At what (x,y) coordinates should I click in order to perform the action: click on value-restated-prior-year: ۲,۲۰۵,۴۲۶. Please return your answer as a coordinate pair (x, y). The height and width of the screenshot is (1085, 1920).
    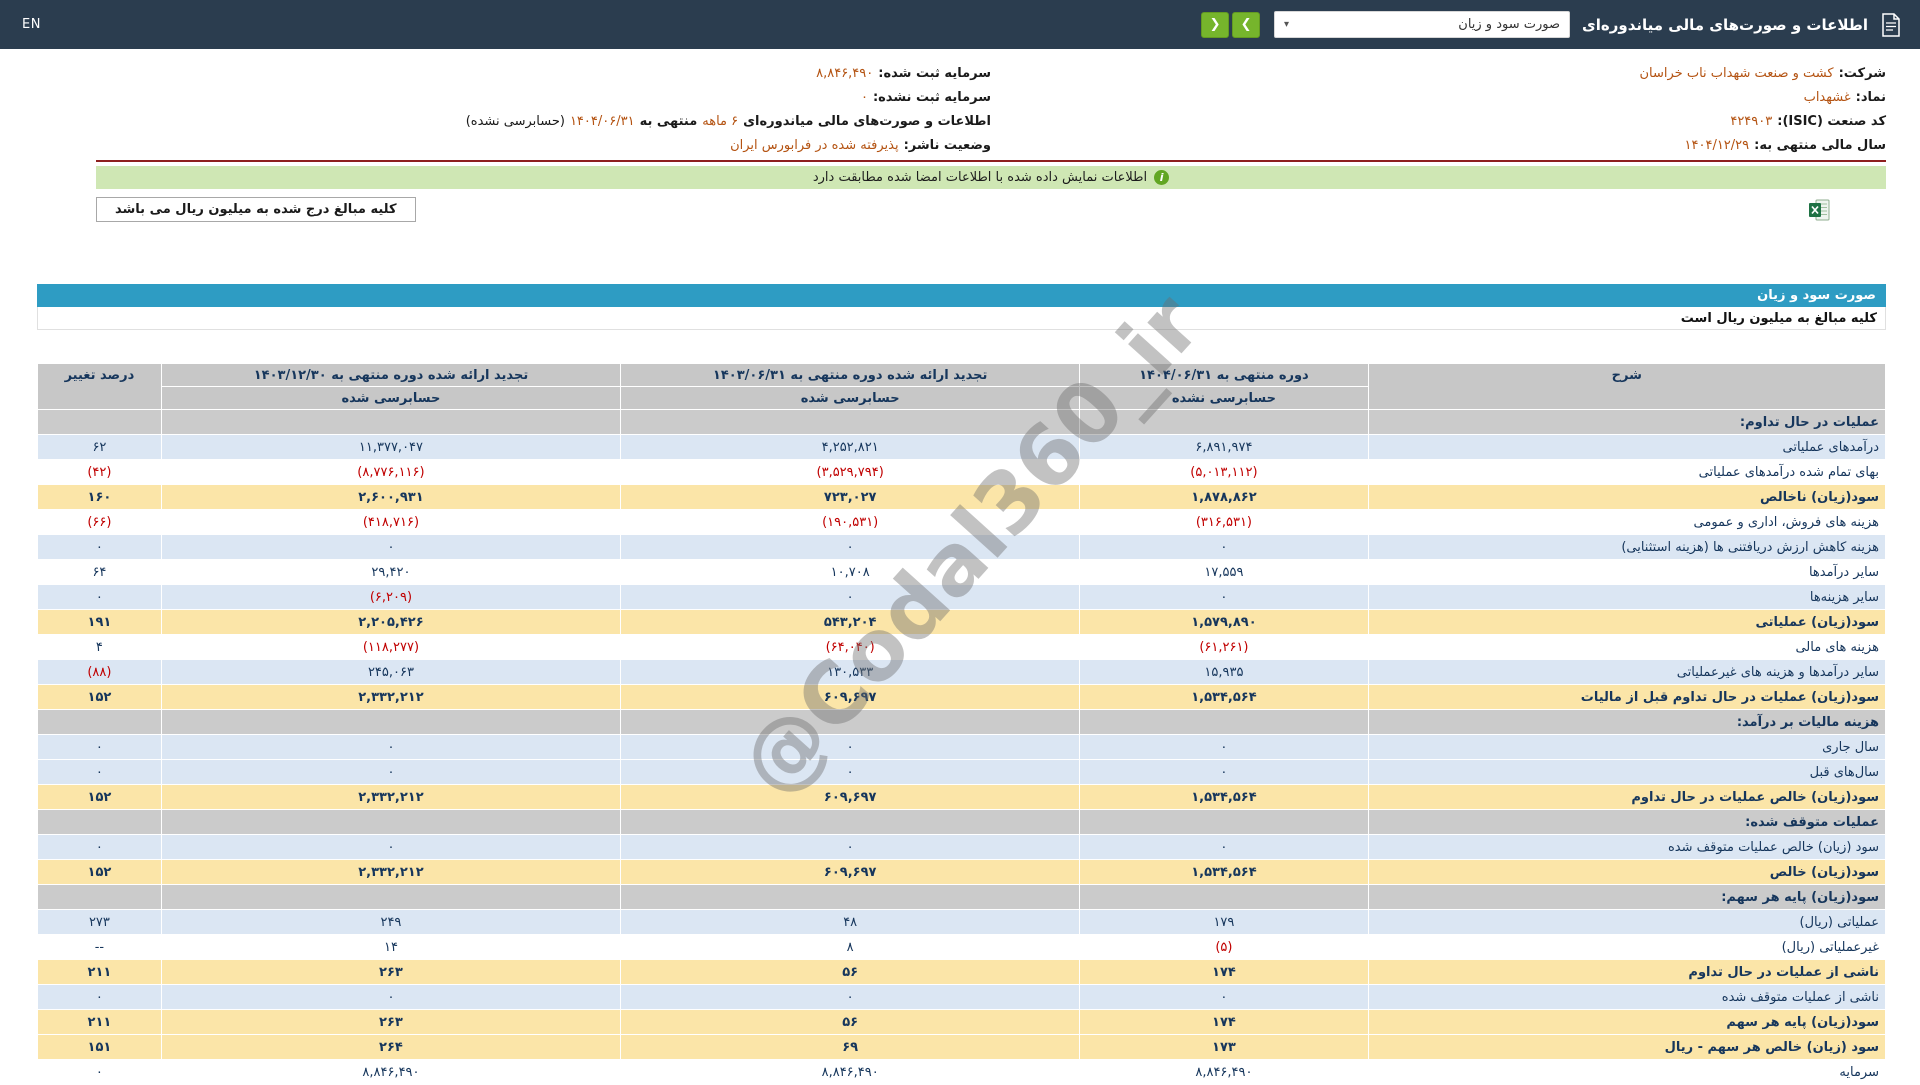
    Looking at the image, I should click on (391, 622).